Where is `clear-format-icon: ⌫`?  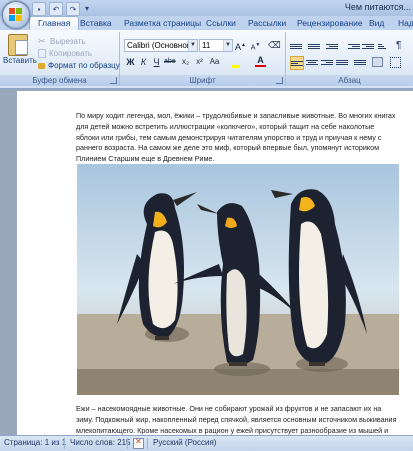
clear-format-icon: ⌫ is located at coordinates (274, 45).